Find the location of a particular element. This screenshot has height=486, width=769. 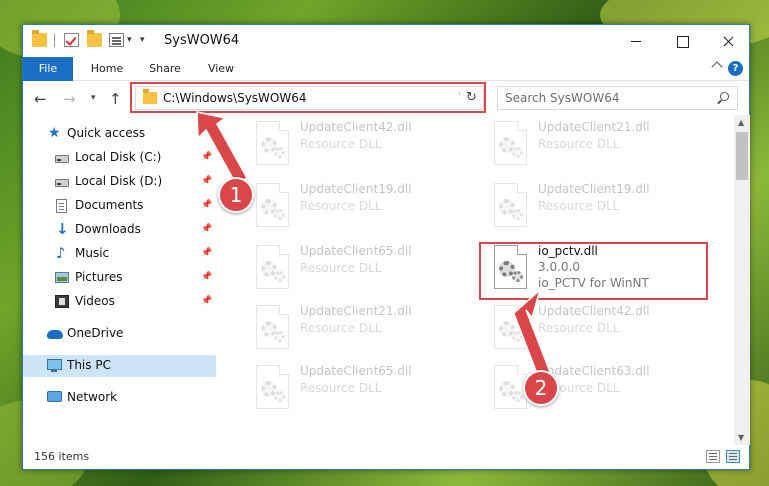

sidebar-item-label: Local Disk (C:) is located at coordinates (118, 157).